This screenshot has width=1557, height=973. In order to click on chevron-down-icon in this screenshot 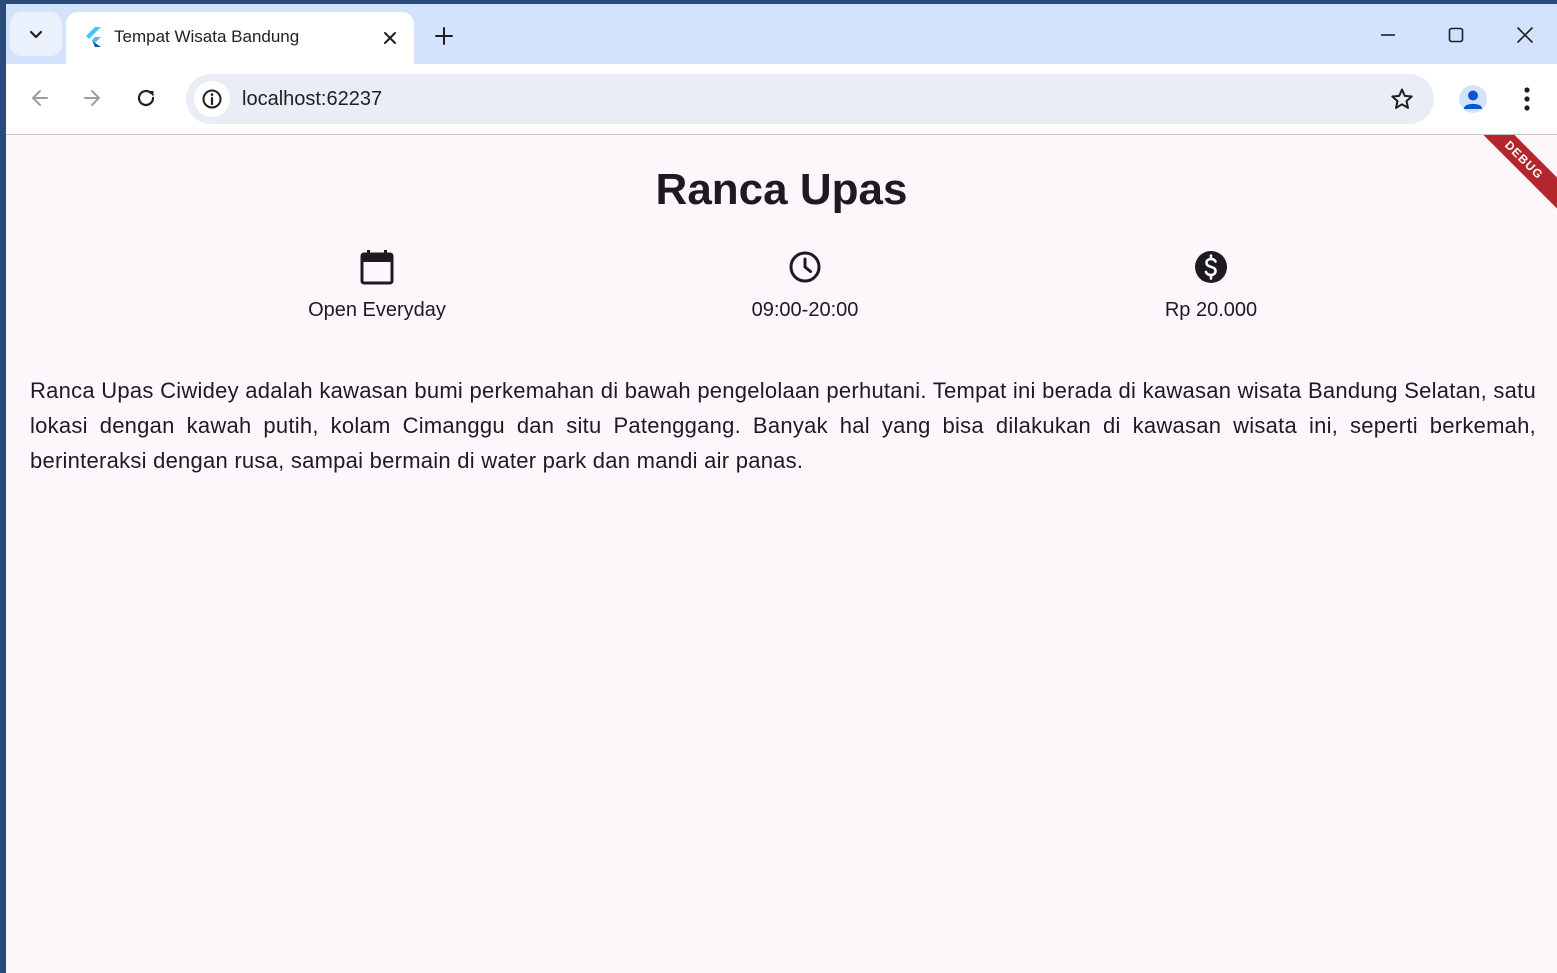, I will do `click(36, 34)`.